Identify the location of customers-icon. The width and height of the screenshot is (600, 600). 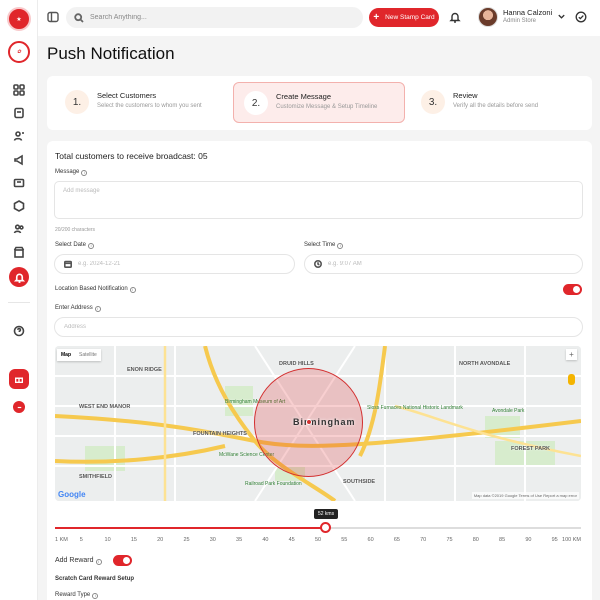
(19, 136).